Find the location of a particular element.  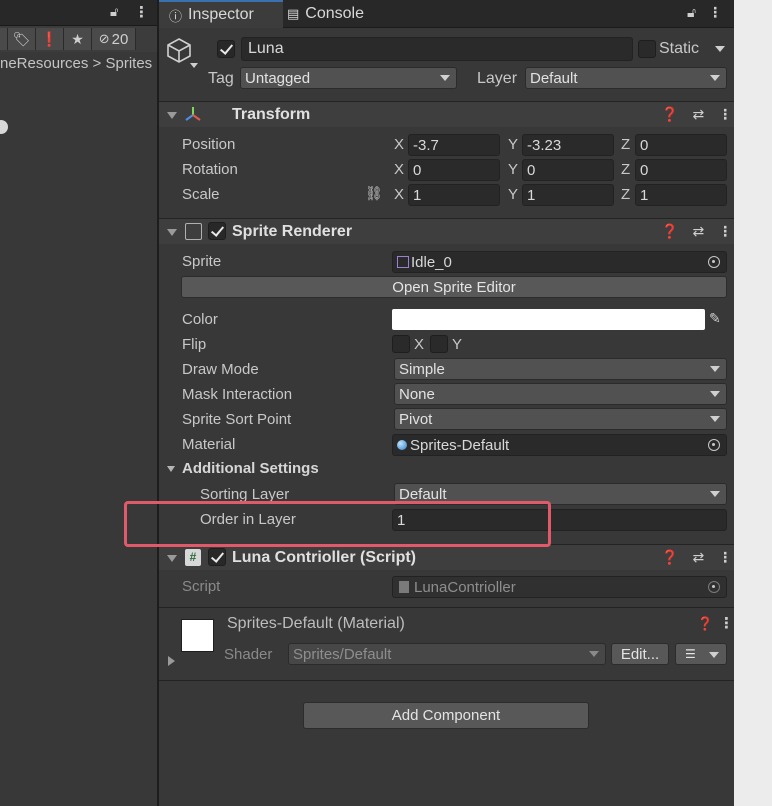

divider is located at coordinates (446, 680).